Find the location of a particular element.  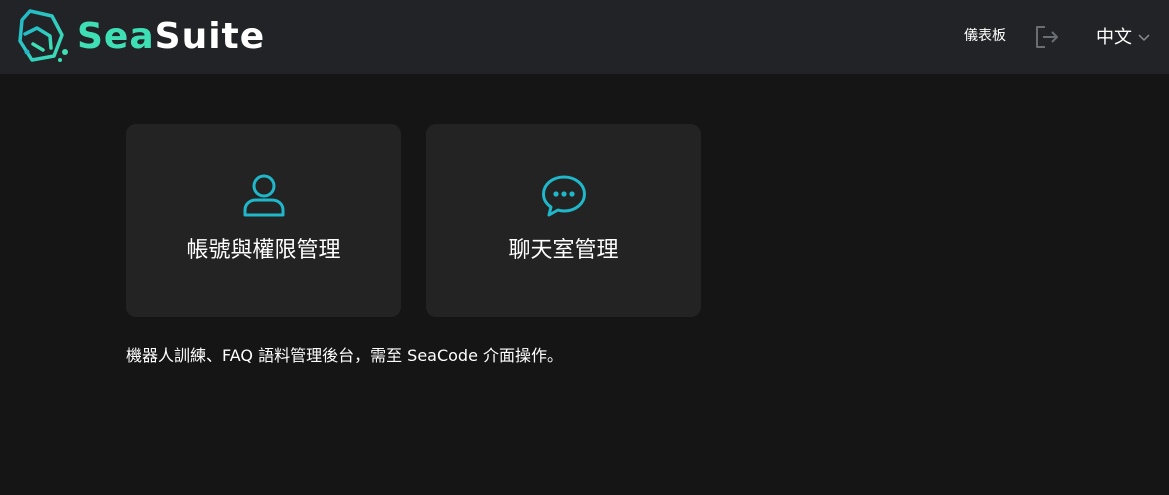

user-icon is located at coordinates (263, 195).